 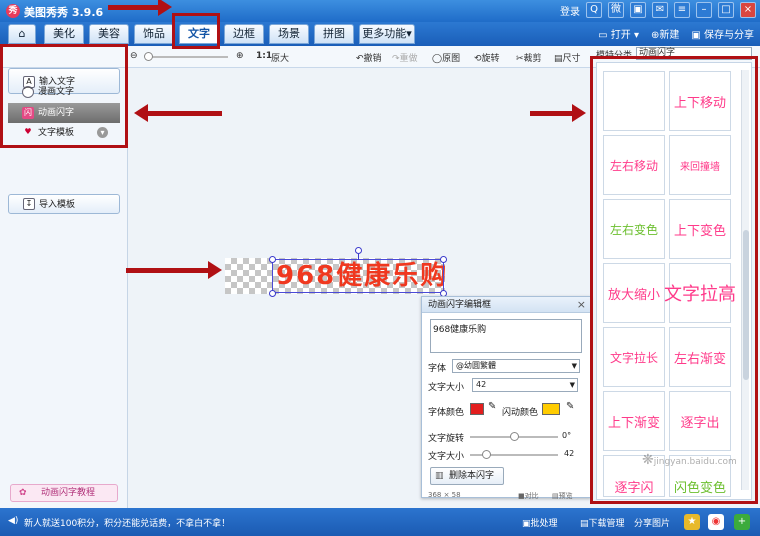 I want to click on tab-decorations: 饰品, so click(x=154, y=34).